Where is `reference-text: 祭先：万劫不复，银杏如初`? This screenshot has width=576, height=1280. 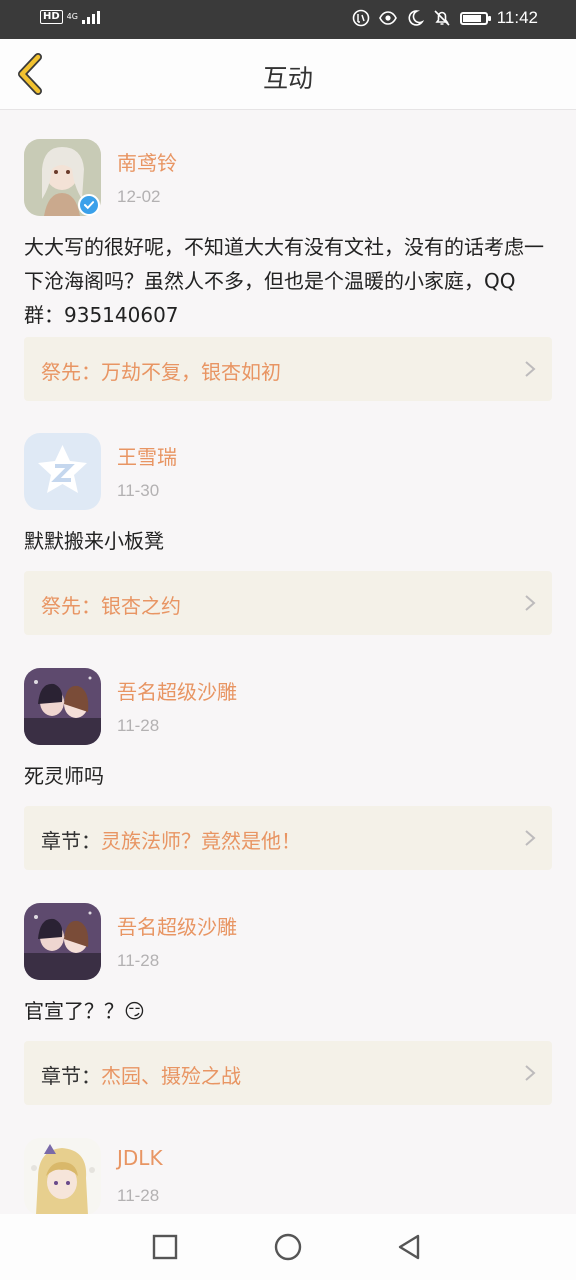 reference-text: 祭先：万劫不复，银杏如初 is located at coordinates (161, 370).